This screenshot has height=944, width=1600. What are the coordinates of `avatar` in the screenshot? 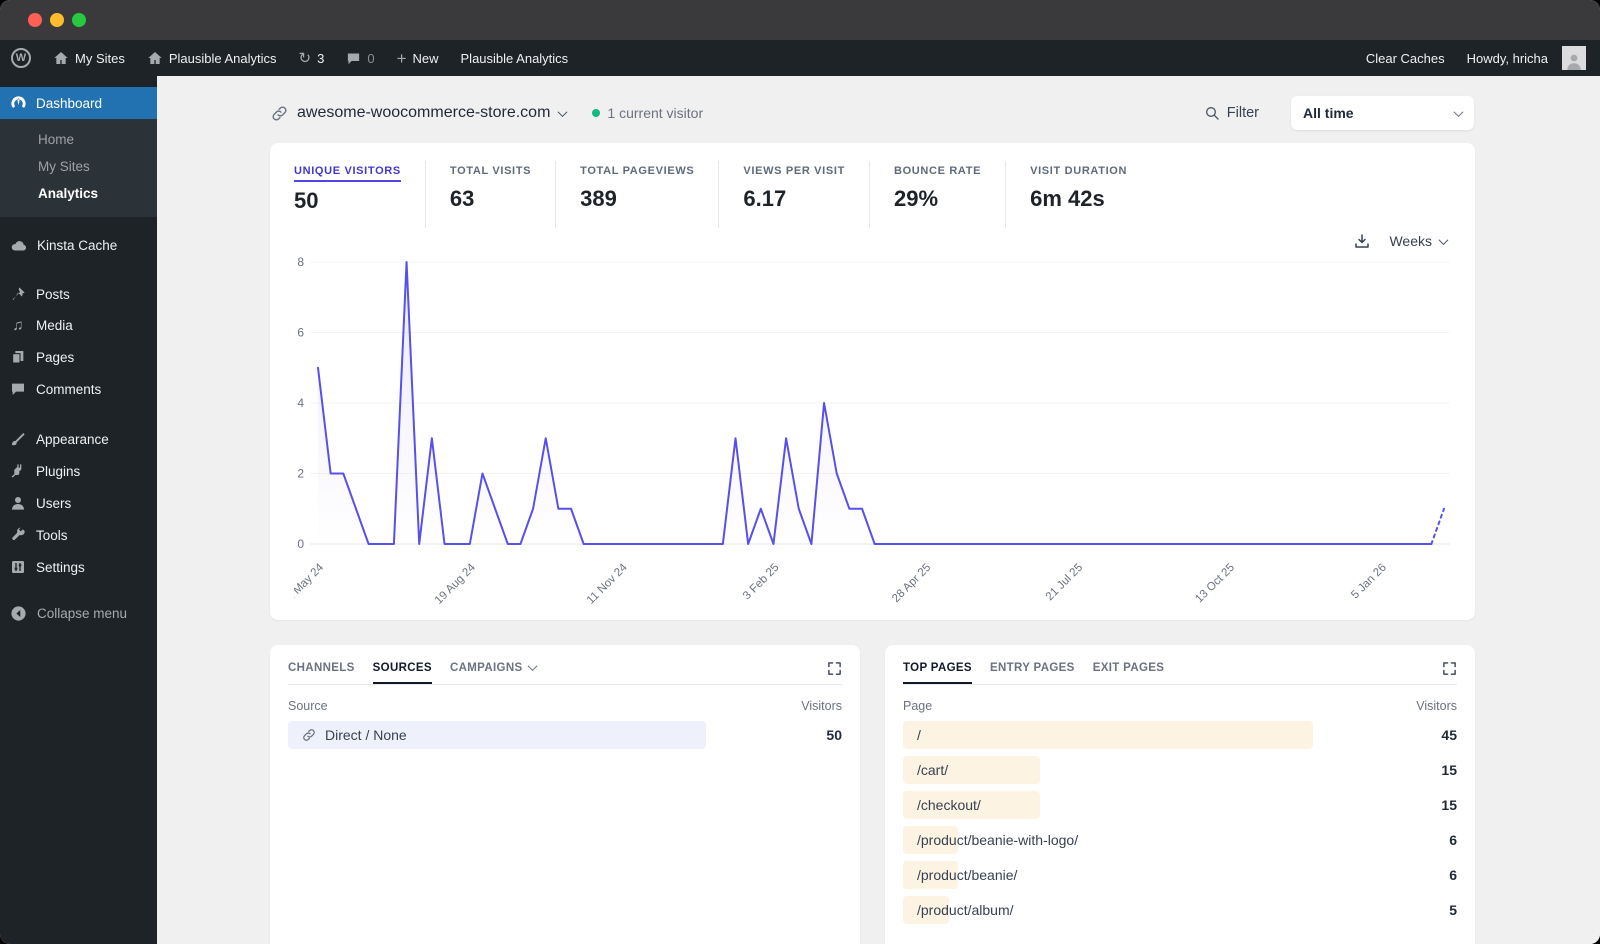 It's located at (1574, 58).